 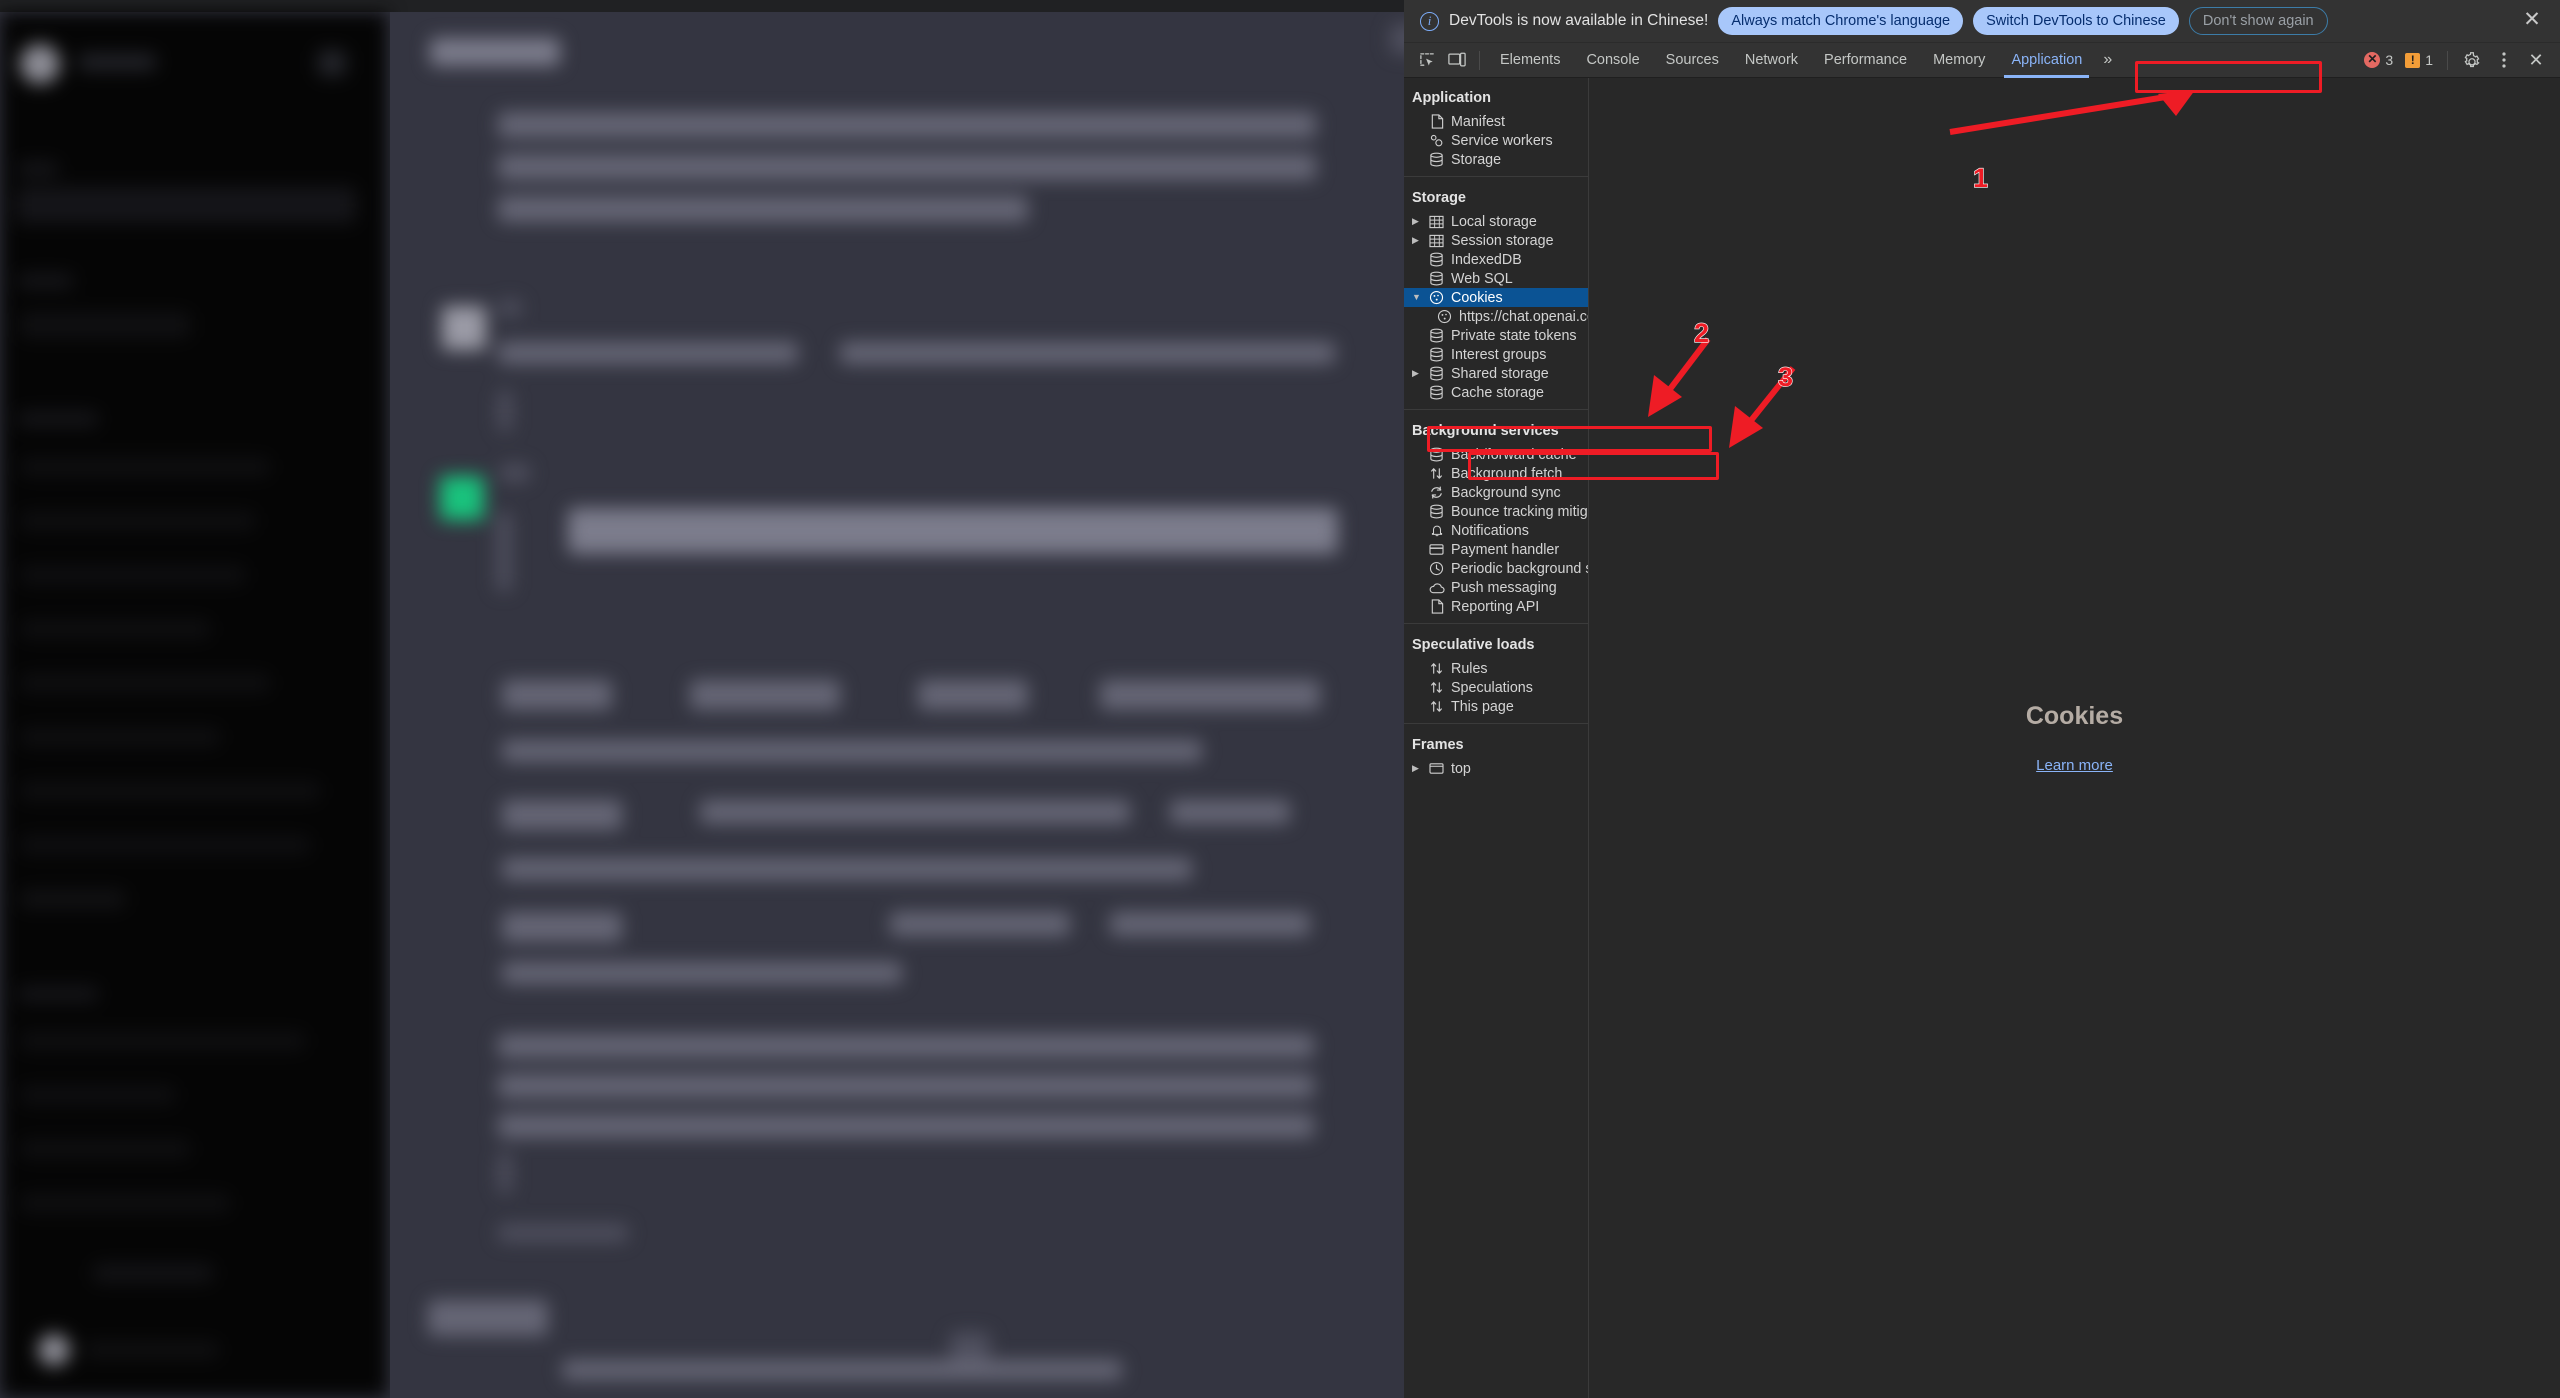 I want to click on sidebar-item-label: Storage, so click(x=1476, y=159).